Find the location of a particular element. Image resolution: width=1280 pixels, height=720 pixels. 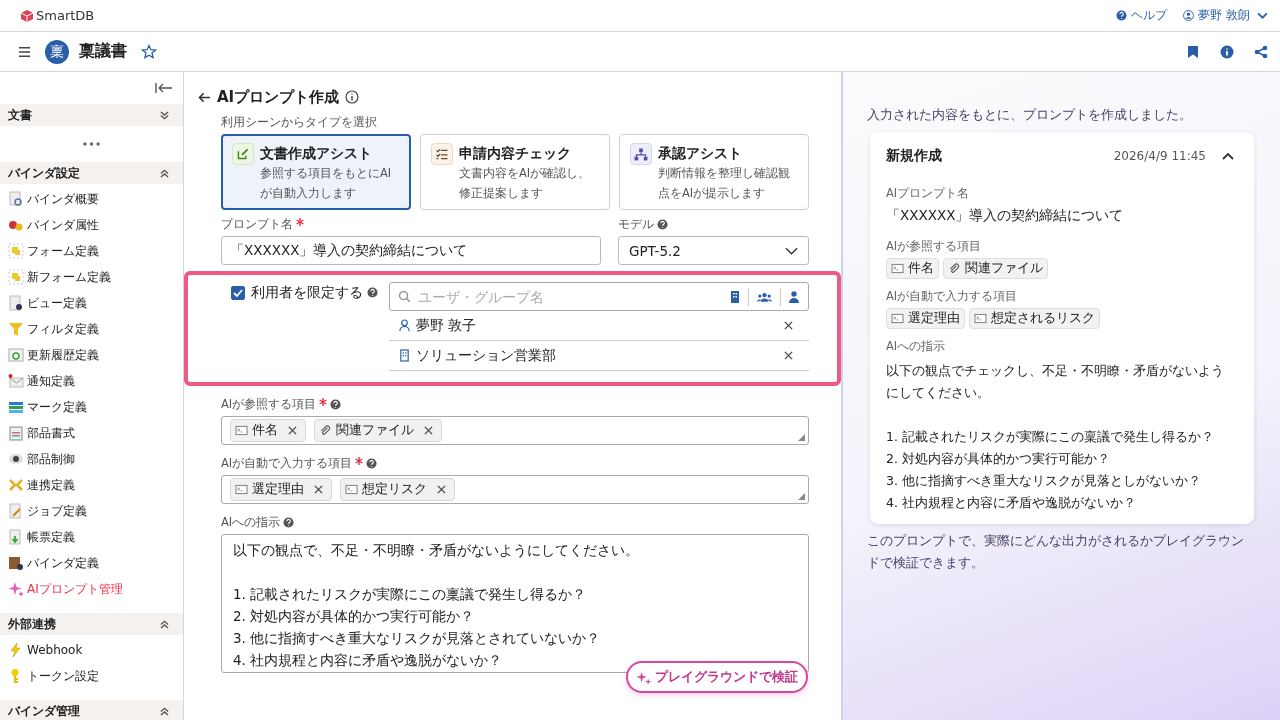

sidebar-item: バインダ定義 is located at coordinates (91, 563).